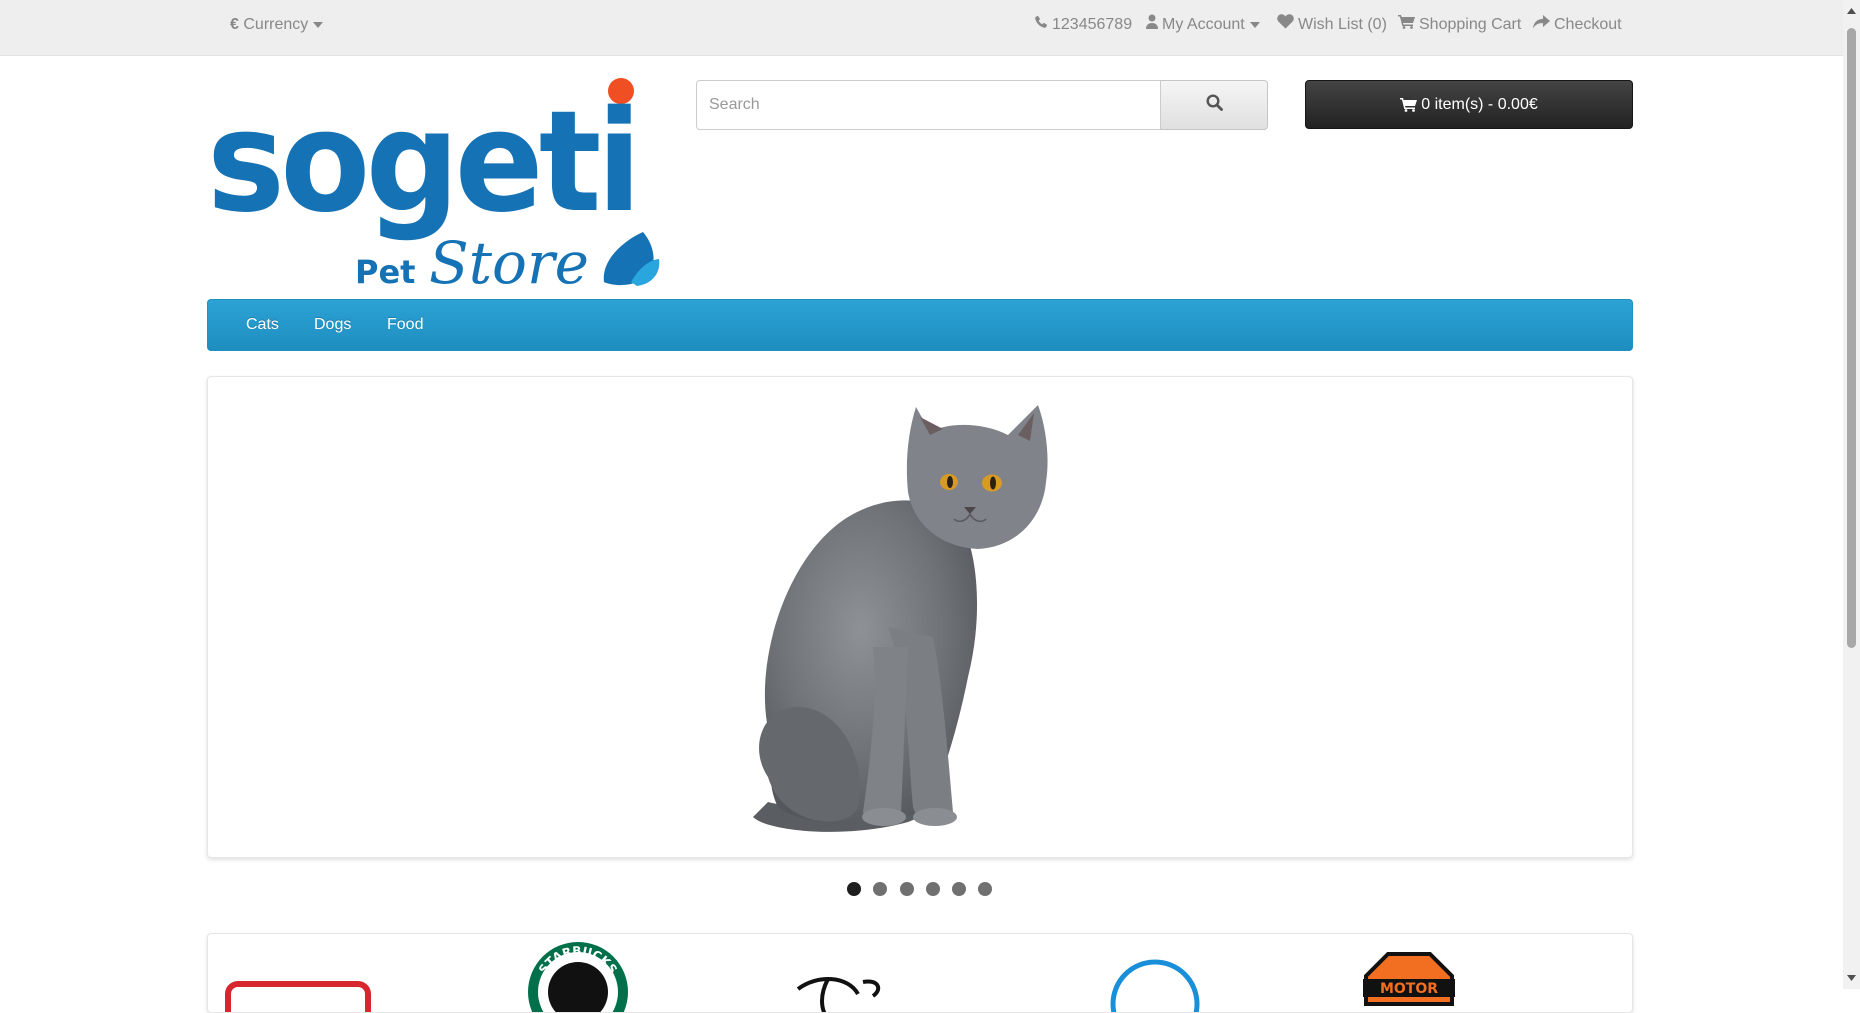 Image resolution: width=1860 pixels, height=1013 pixels. I want to click on main-menu: Cats Dogs Food, so click(920, 325).